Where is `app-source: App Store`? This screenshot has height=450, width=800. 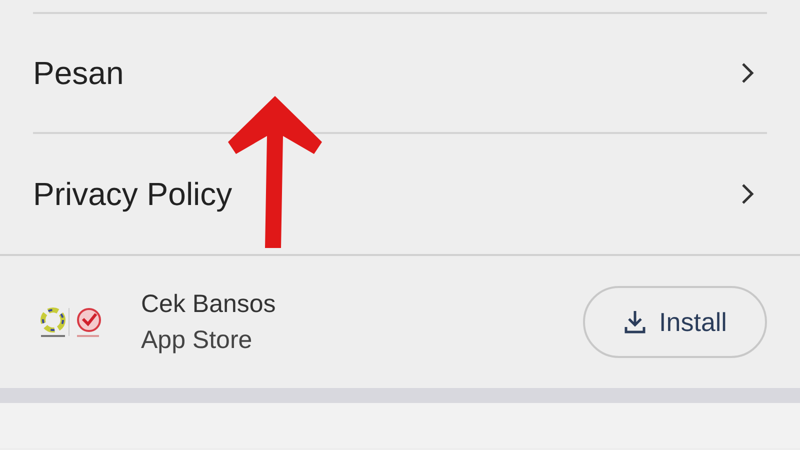
app-source: App Store is located at coordinates (197, 340).